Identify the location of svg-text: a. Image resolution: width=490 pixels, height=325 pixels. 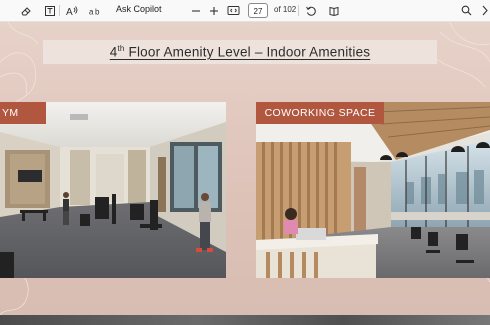
(91, 11).